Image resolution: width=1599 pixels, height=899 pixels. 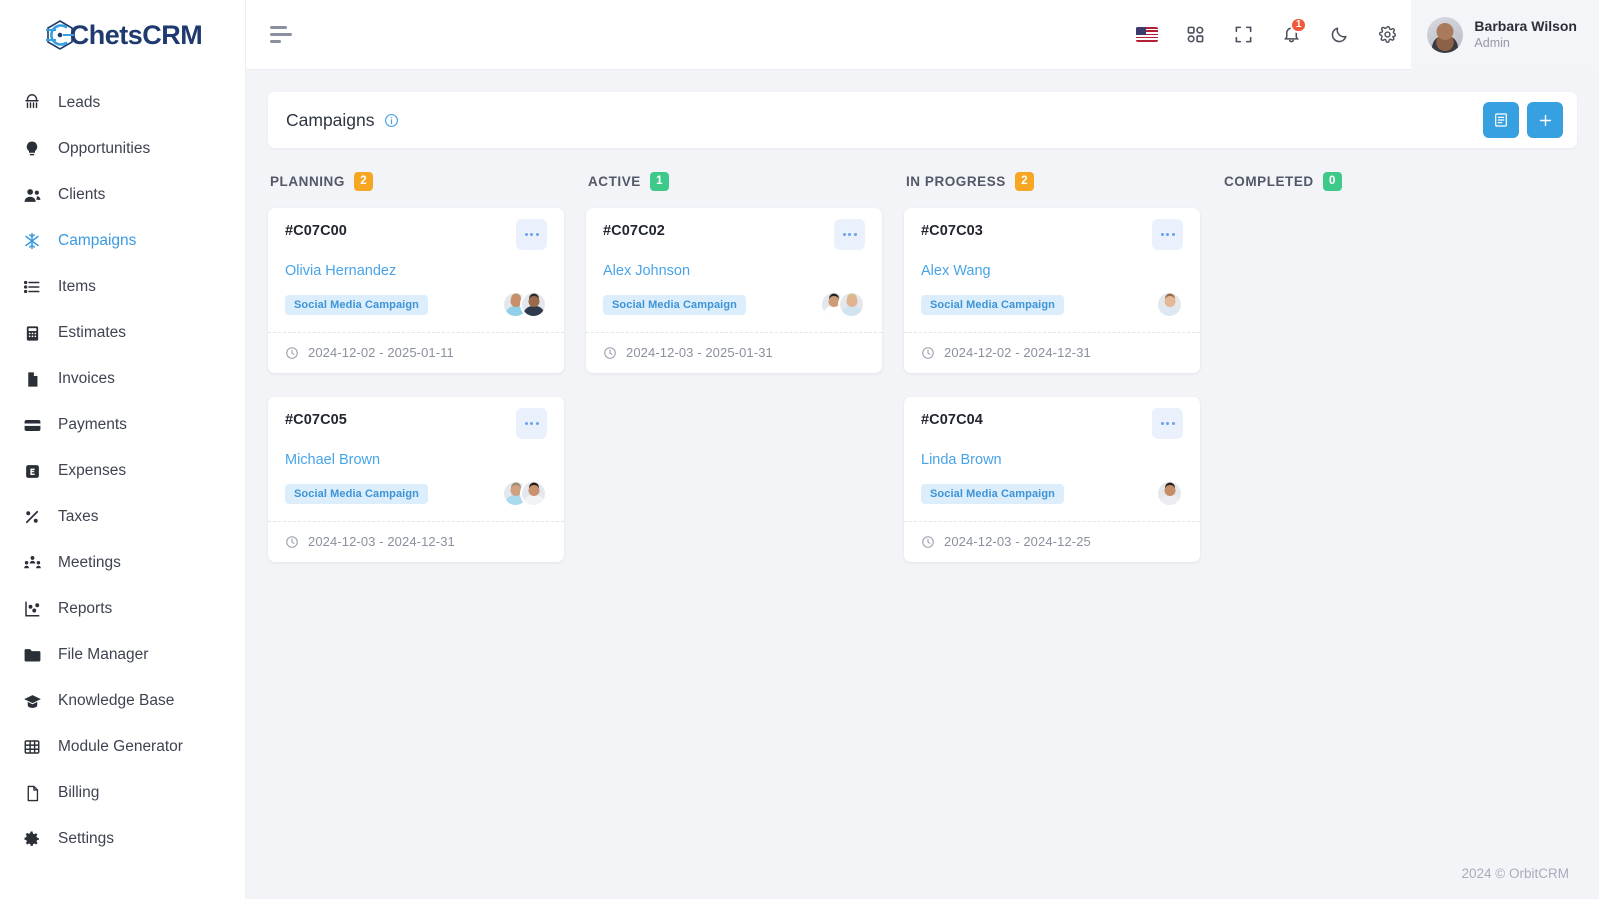 I want to click on campaign-id: #C07C02, so click(x=634, y=231).